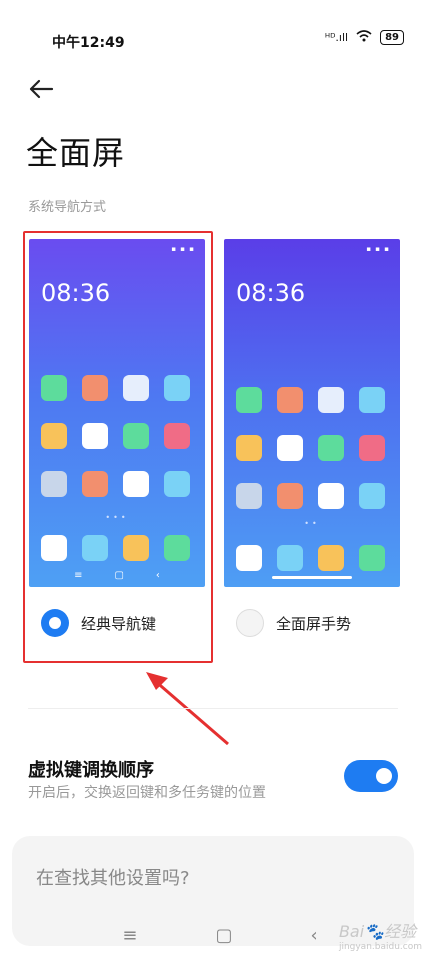 The image size is (440, 960). I want to click on gesture-bar, so click(312, 577).